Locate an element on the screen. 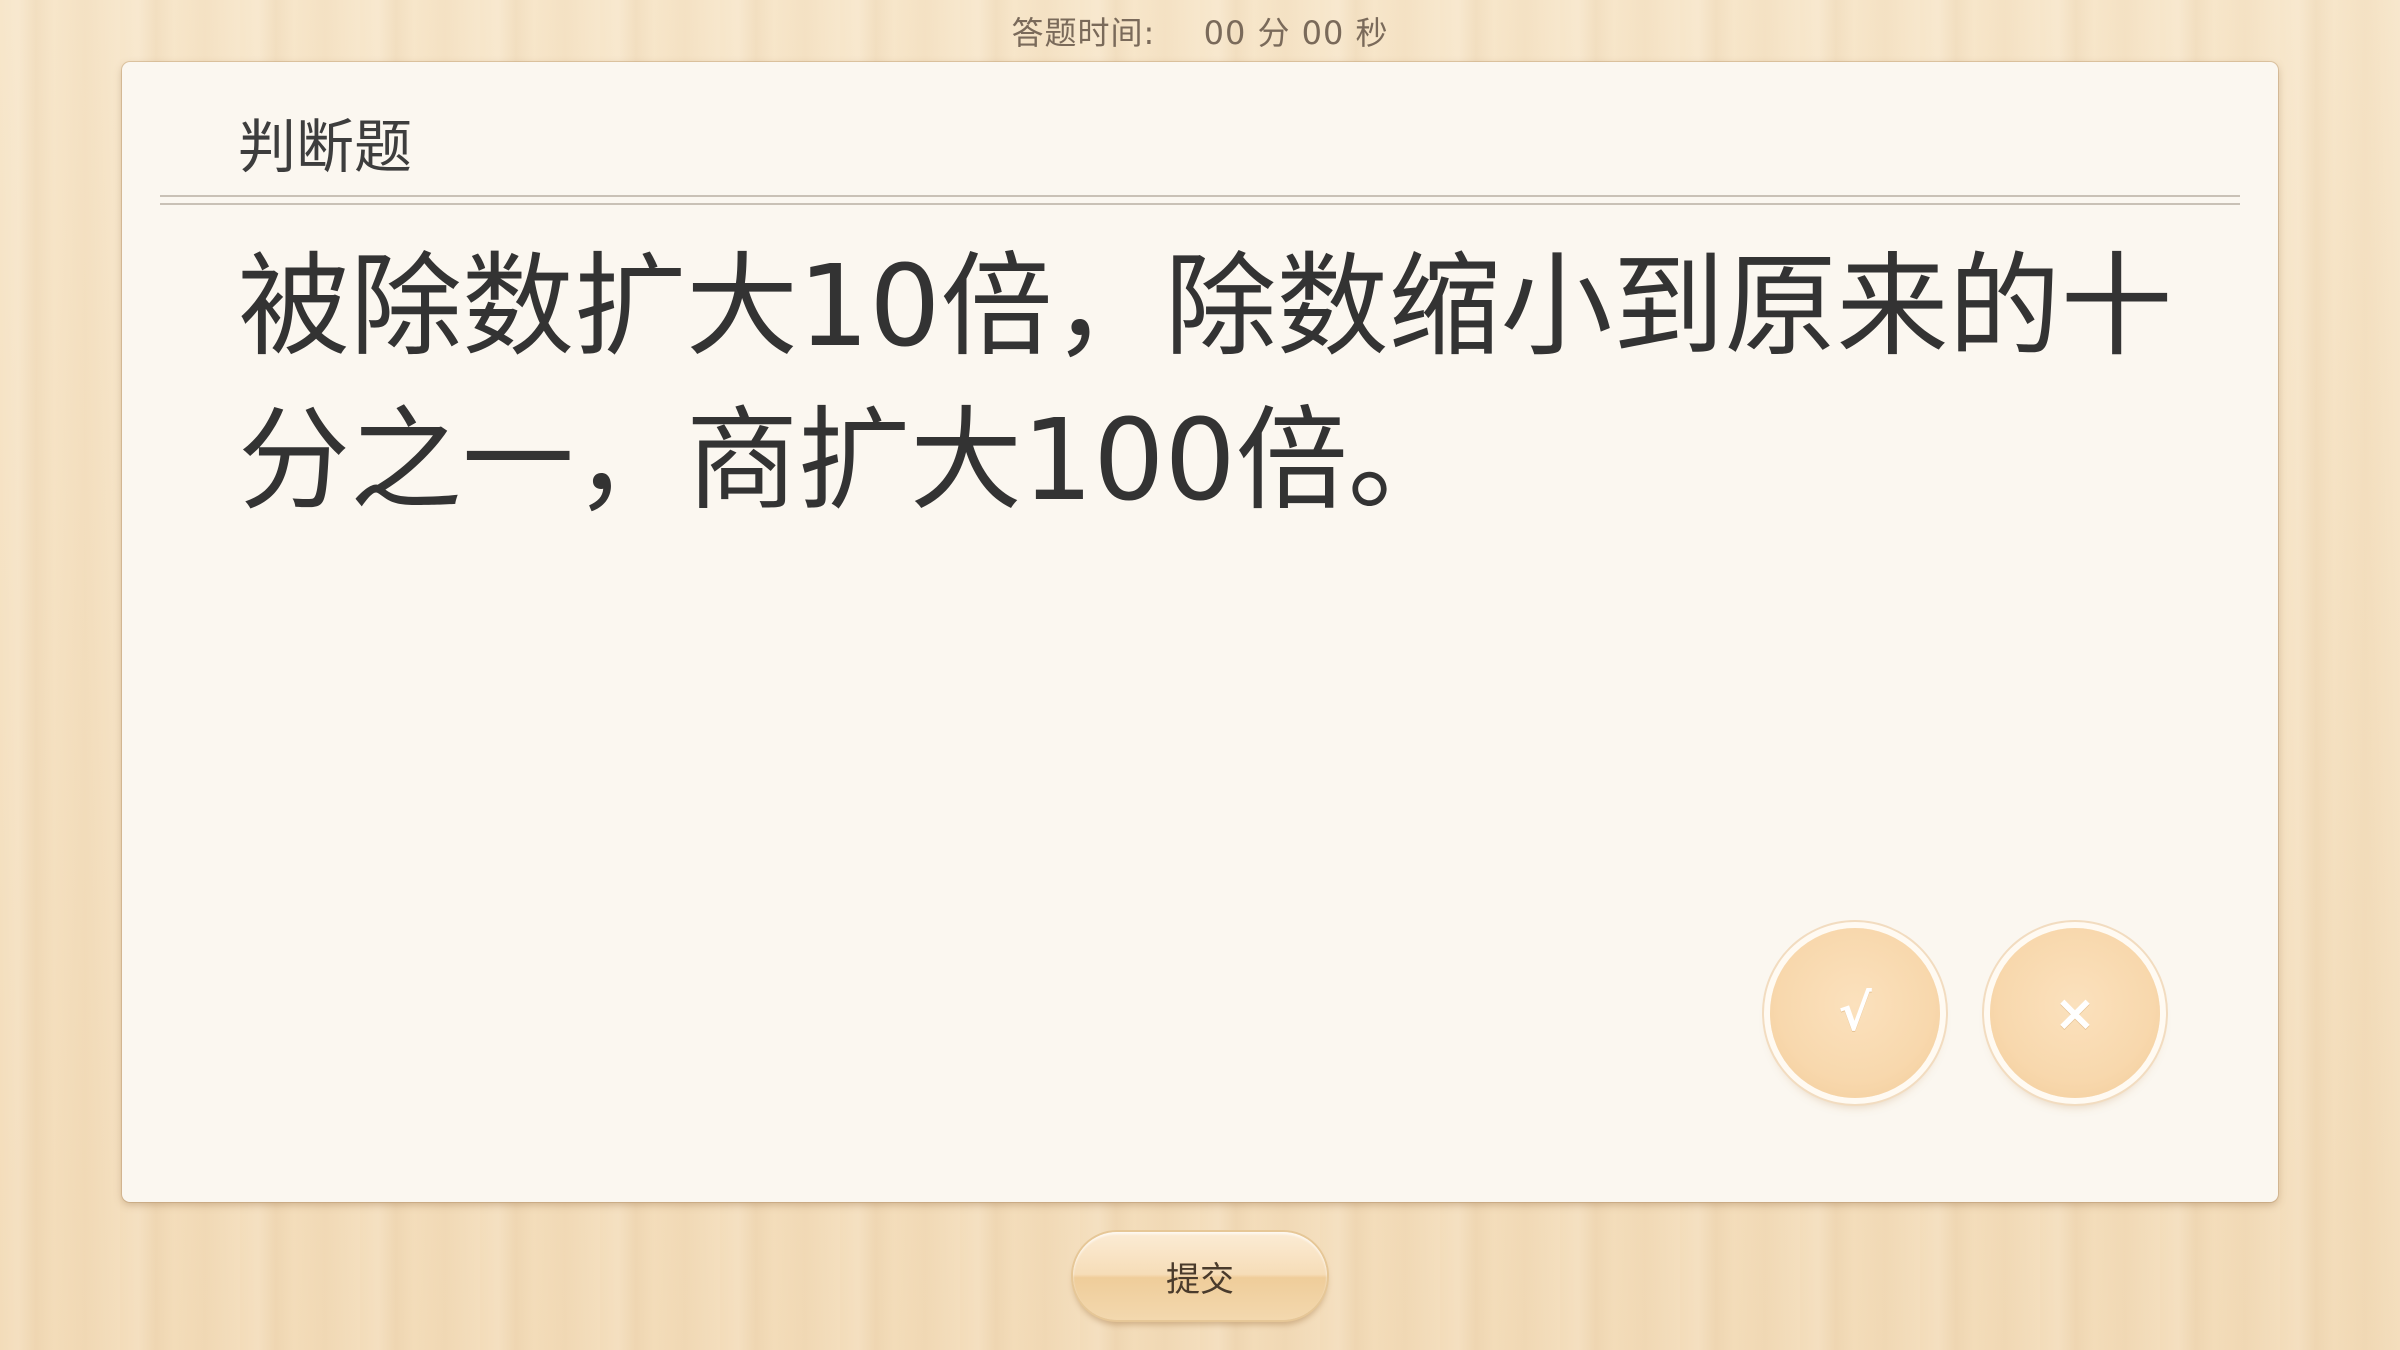  timer-seconds: 00 is located at coordinates (1323, 33).